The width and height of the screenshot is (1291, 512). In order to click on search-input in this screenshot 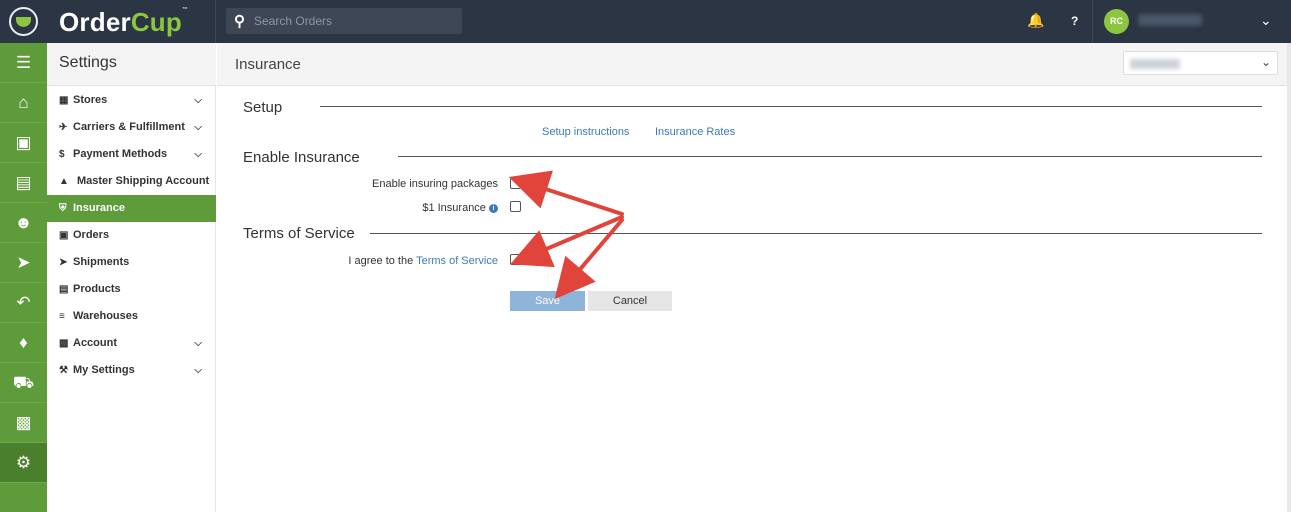, I will do `click(354, 21)`.